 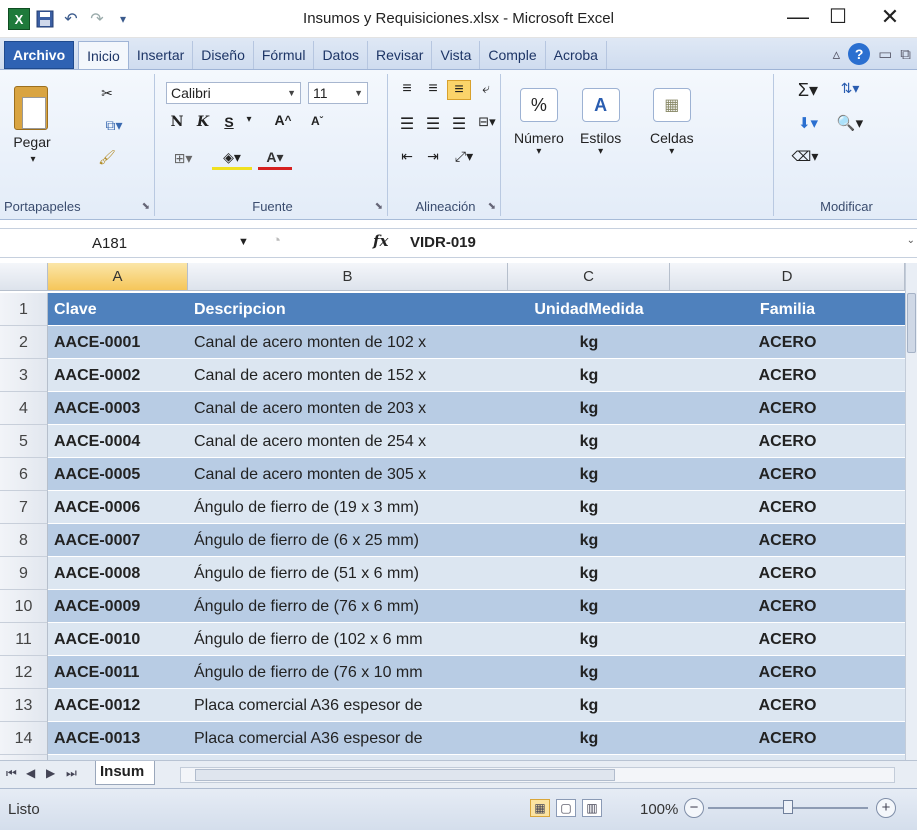 I want to click on row-header: 3, so click(x=24, y=375).